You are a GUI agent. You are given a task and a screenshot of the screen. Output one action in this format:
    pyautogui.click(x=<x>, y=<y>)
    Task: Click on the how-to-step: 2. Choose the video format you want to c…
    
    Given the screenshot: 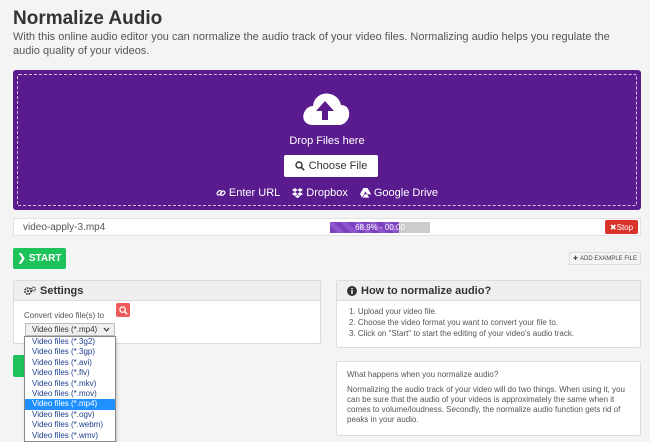 What is the action you would take?
    pyautogui.click(x=453, y=322)
    